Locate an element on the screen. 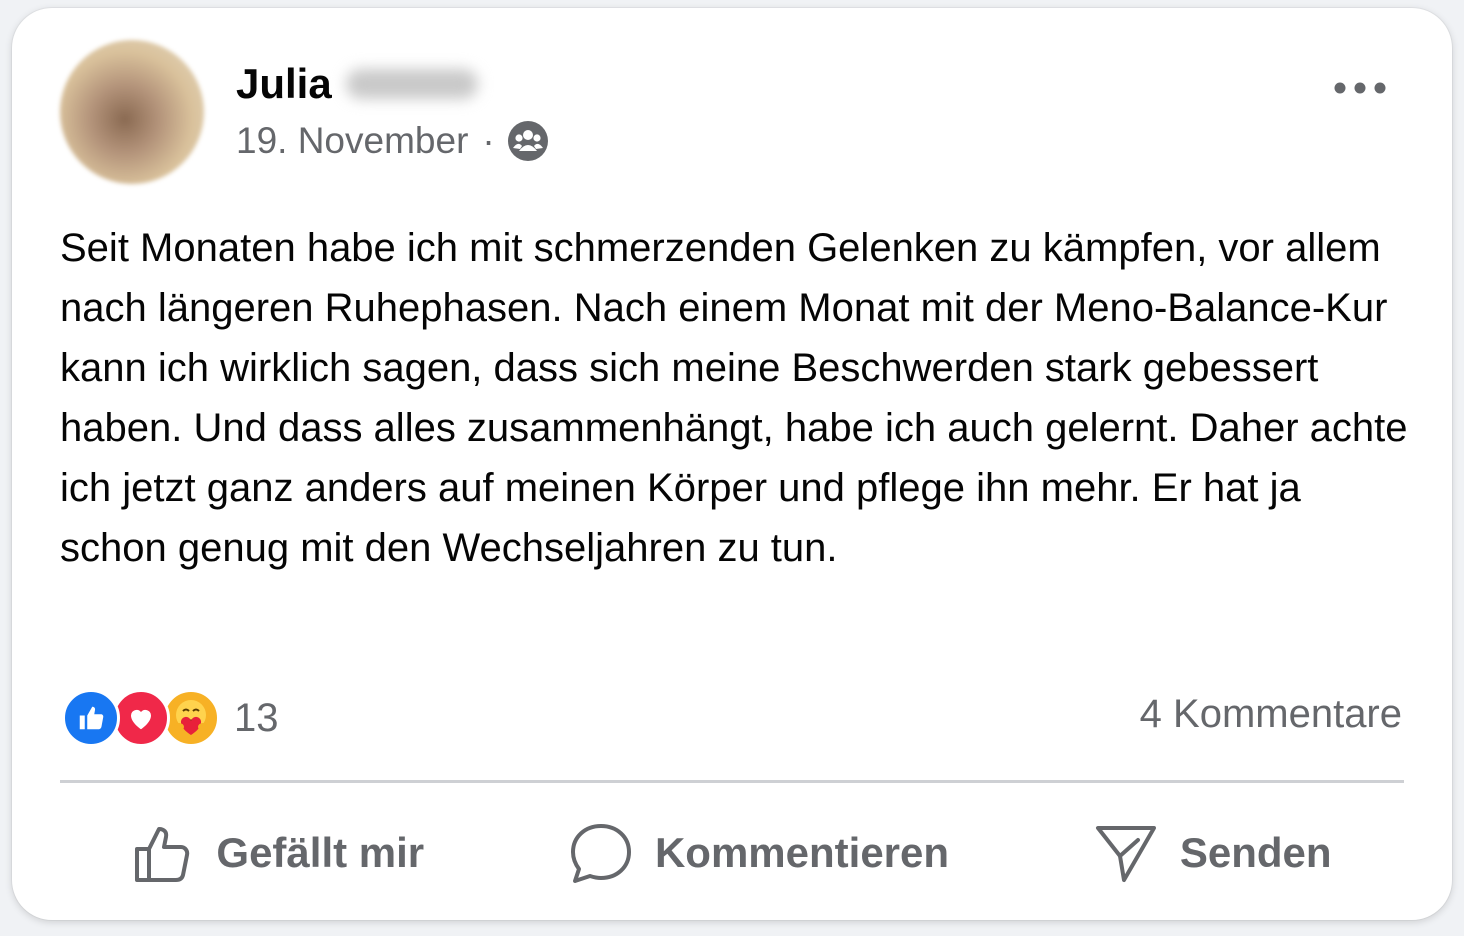  comments-count-link: 4 Kommentare is located at coordinates (1271, 714).